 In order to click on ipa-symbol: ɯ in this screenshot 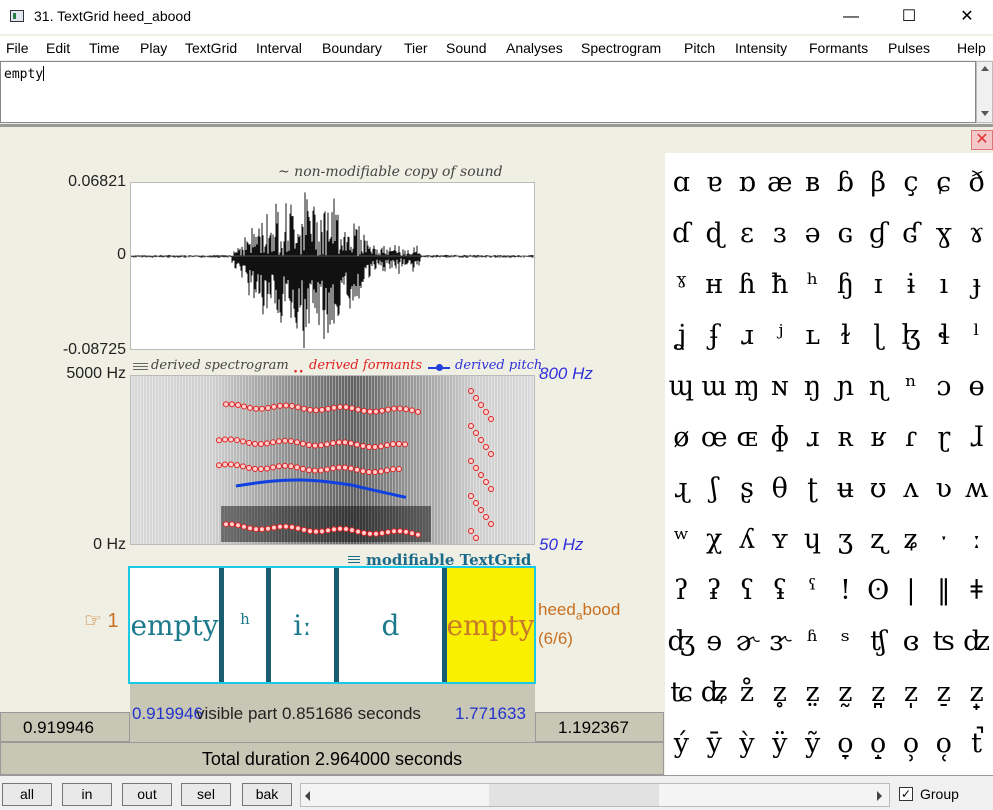, I will do `click(714, 386)`.